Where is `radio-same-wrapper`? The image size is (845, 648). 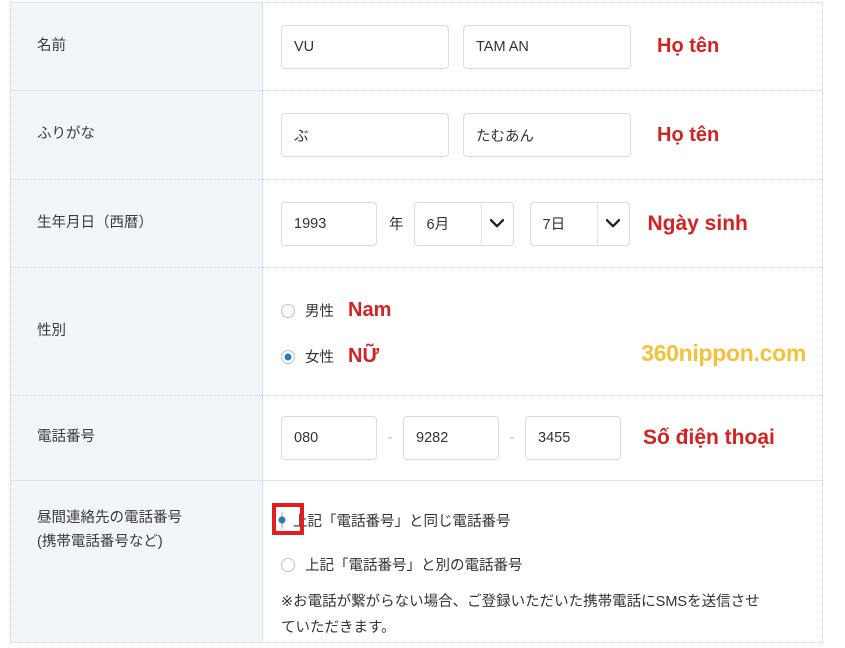
radio-same-wrapper is located at coordinates (288, 518).